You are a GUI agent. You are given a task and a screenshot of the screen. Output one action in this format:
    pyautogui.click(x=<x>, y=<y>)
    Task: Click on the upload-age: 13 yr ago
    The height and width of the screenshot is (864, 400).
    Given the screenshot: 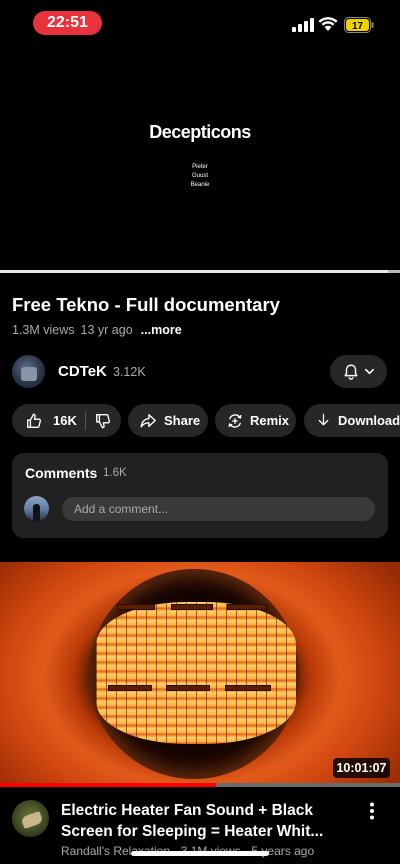 What is the action you would take?
    pyautogui.click(x=106, y=330)
    